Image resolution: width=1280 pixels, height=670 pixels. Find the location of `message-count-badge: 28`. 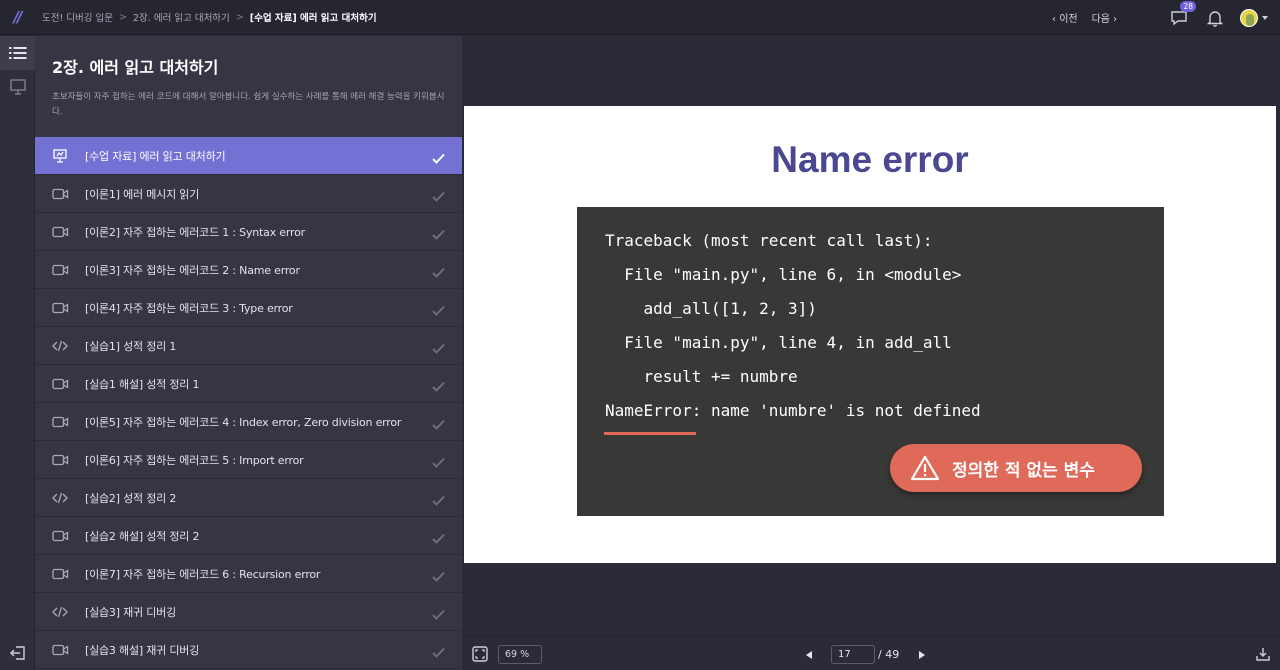

message-count-badge: 28 is located at coordinates (1188, 6).